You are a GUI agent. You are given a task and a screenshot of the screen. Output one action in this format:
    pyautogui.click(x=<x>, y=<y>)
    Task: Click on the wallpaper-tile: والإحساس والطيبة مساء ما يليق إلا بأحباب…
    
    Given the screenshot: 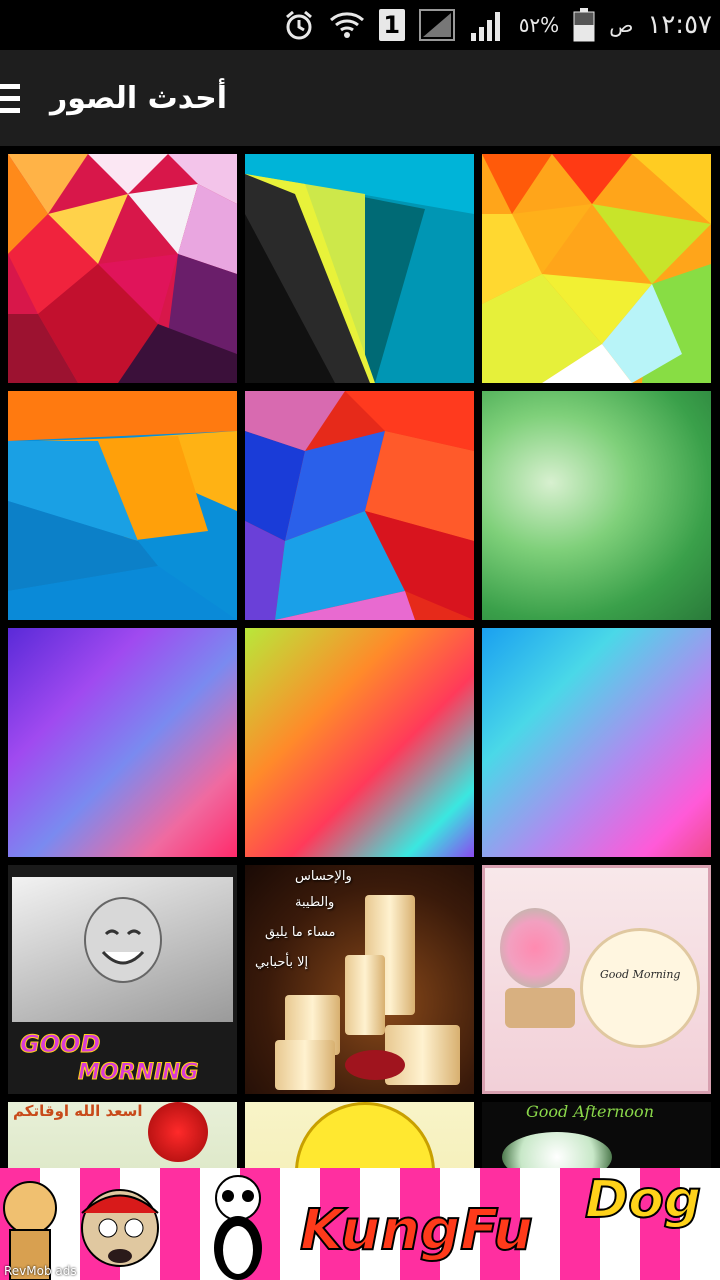 What is the action you would take?
    pyautogui.click(x=359, y=979)
    